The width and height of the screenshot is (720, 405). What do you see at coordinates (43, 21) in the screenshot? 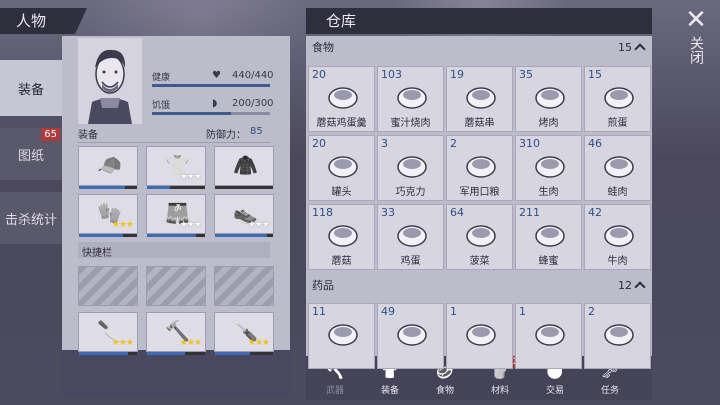
I see `character-title: 人物` at bounding box center [43, 21].